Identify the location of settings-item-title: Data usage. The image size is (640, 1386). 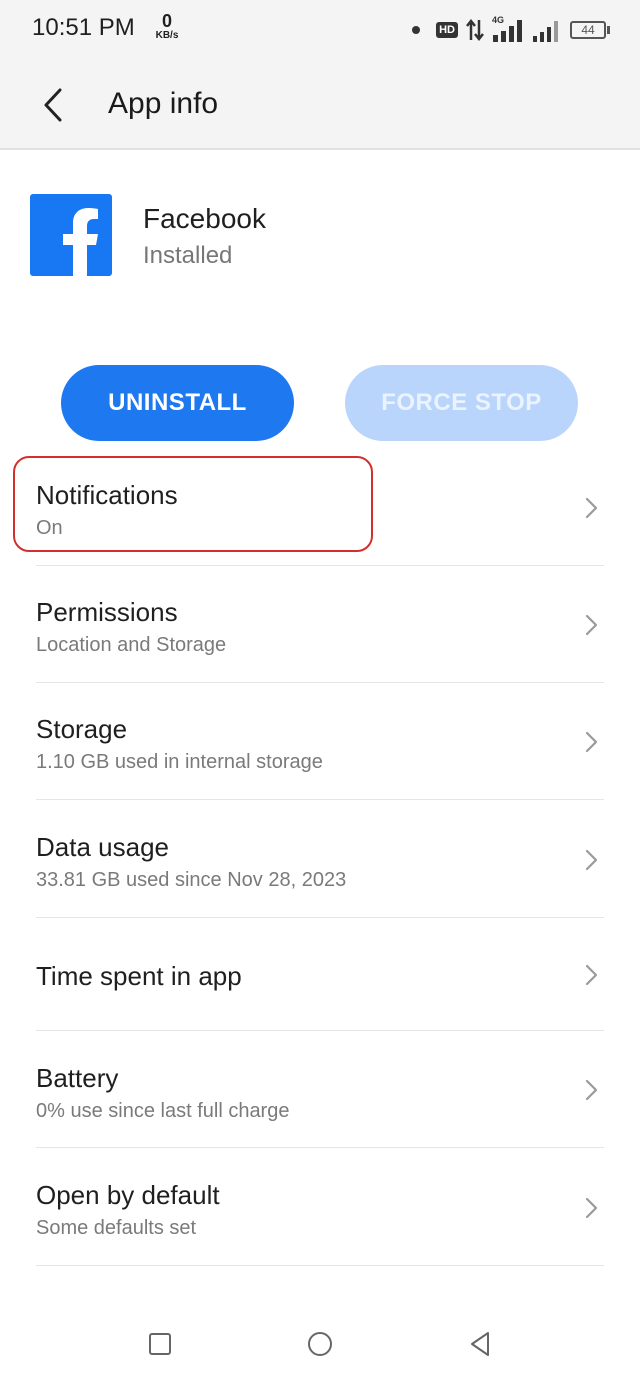
(102, 847).